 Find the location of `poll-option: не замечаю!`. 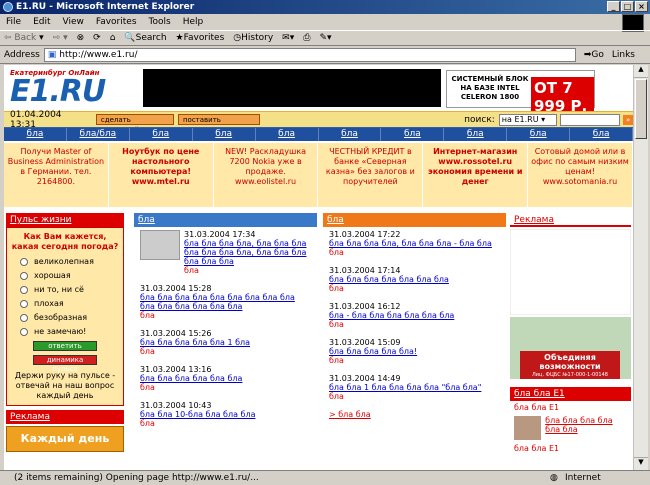

poll-option: не замечаю! is located at coordinates (70, 331).